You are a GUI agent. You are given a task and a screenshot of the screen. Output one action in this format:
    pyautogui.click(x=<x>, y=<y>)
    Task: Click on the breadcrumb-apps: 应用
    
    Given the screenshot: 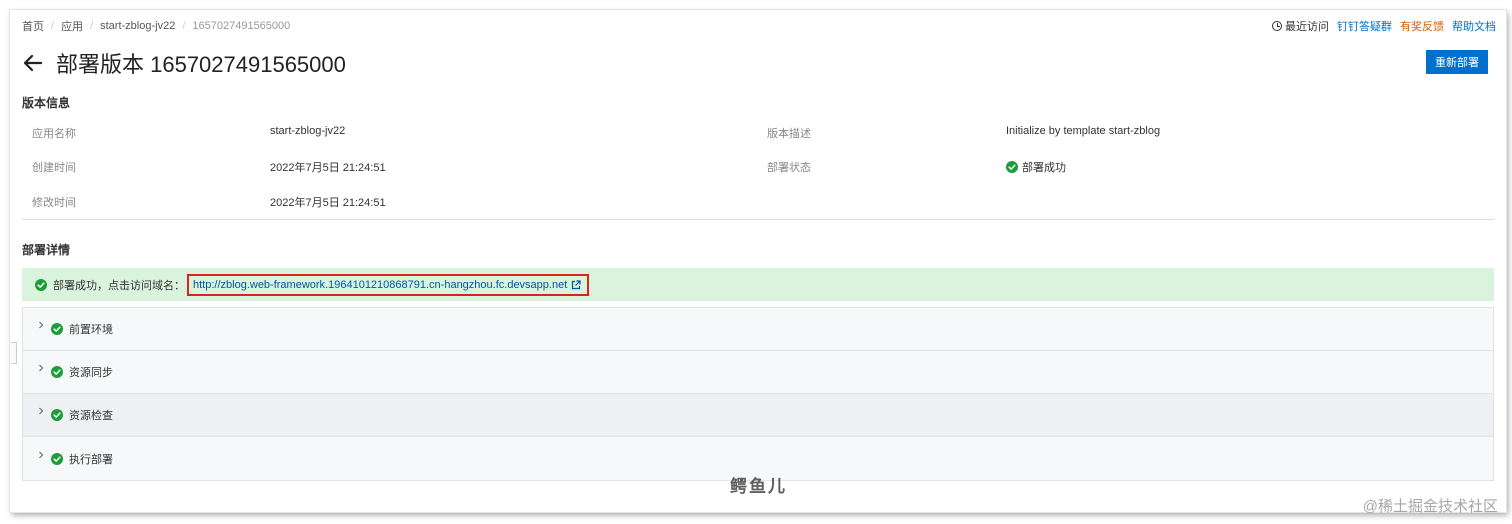 What is the action you would take?
    pyautogui.click(x=72, y=26)
    